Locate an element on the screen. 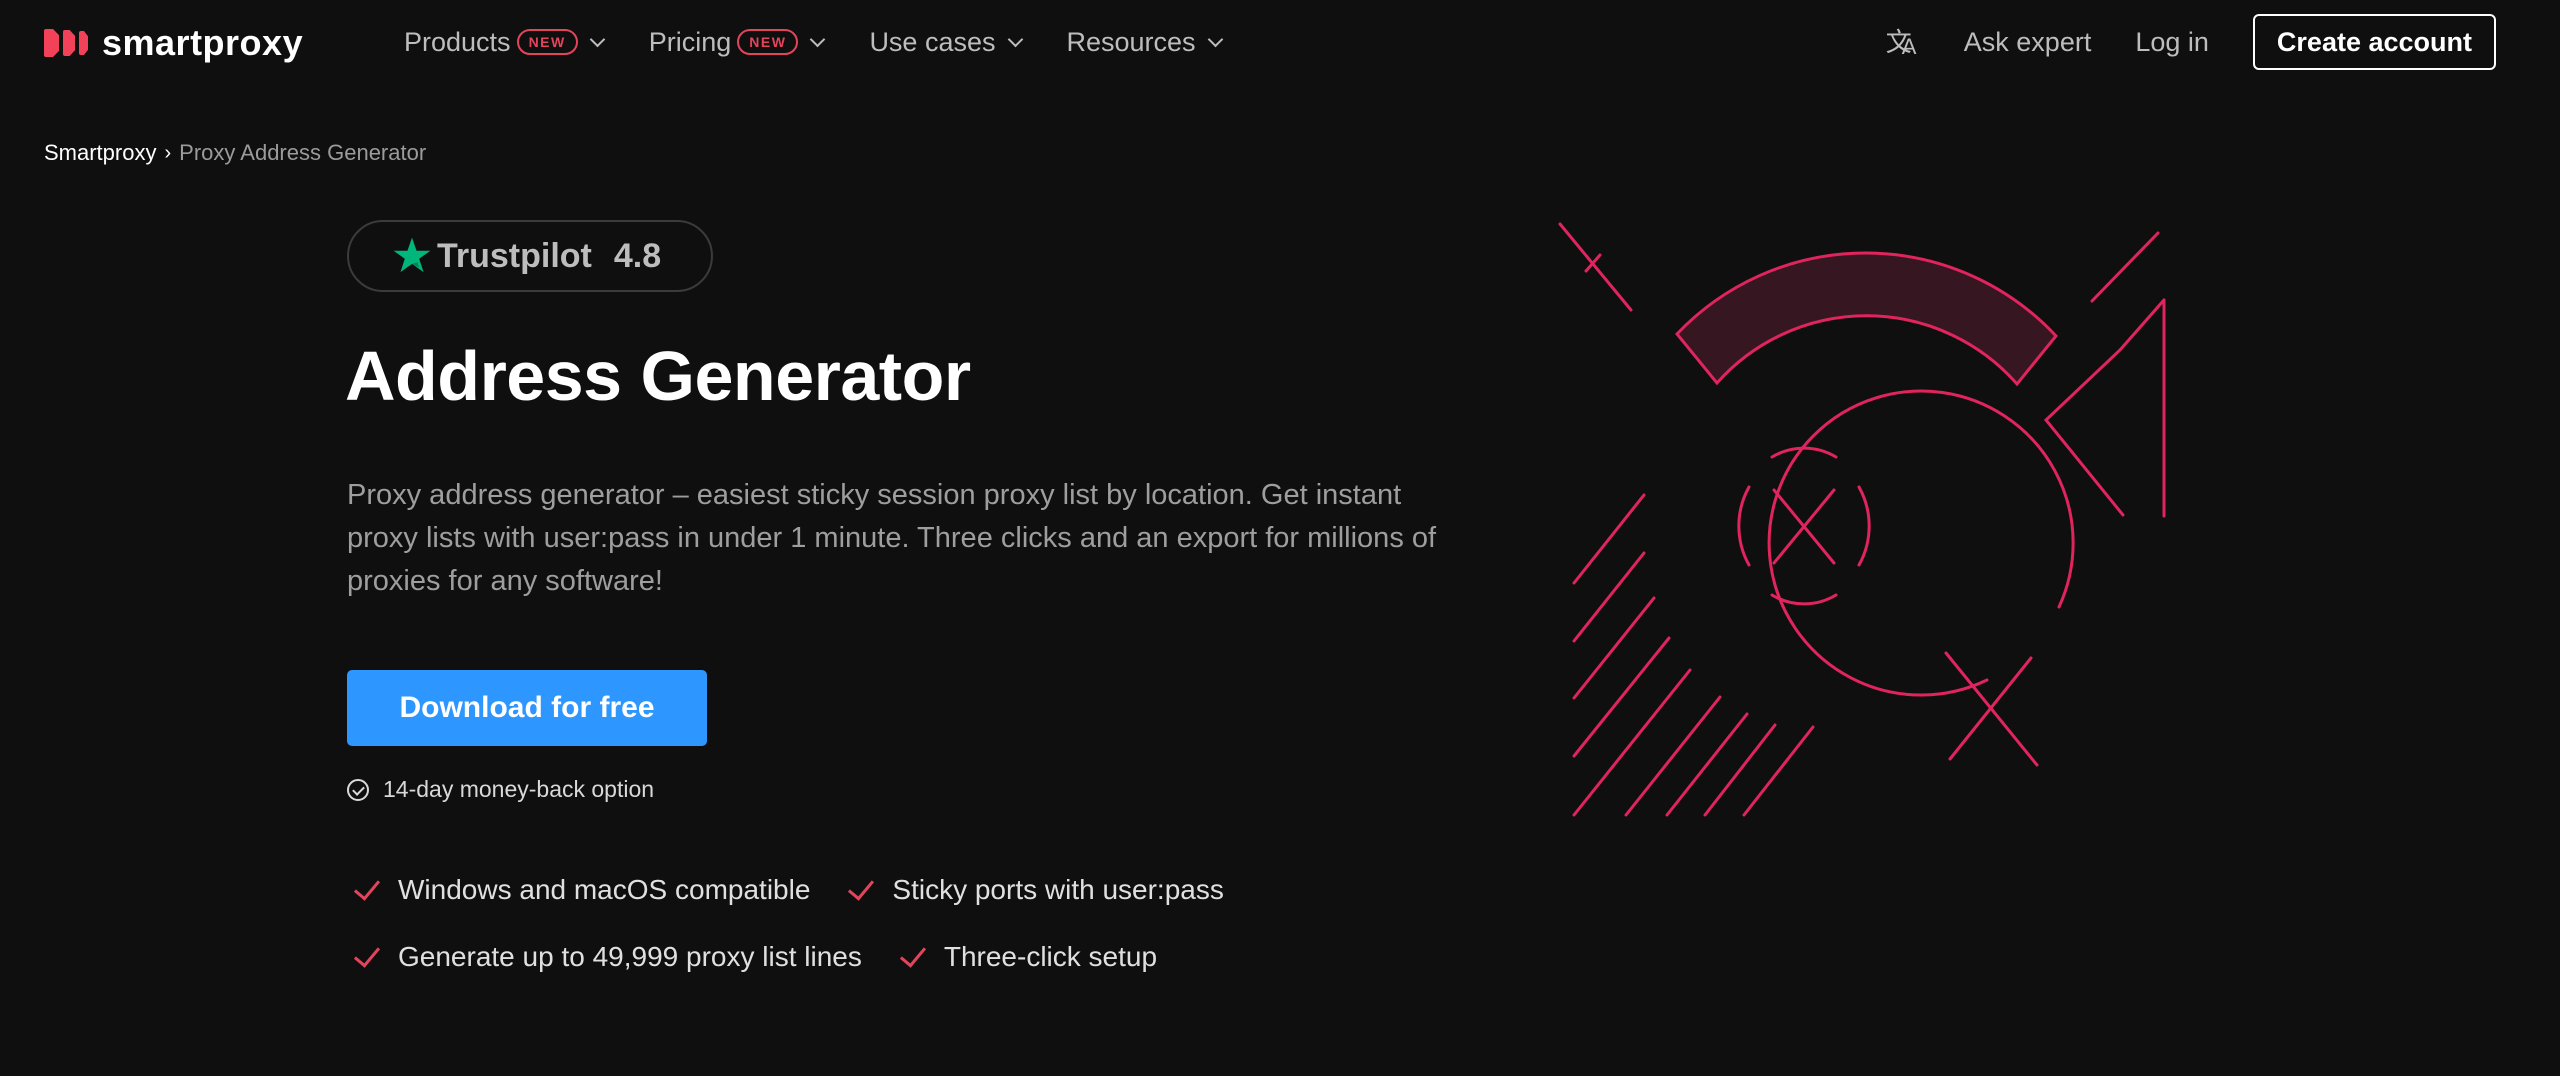  feature-item: Windows and macOS compatible is located at coordinates (580, 889).